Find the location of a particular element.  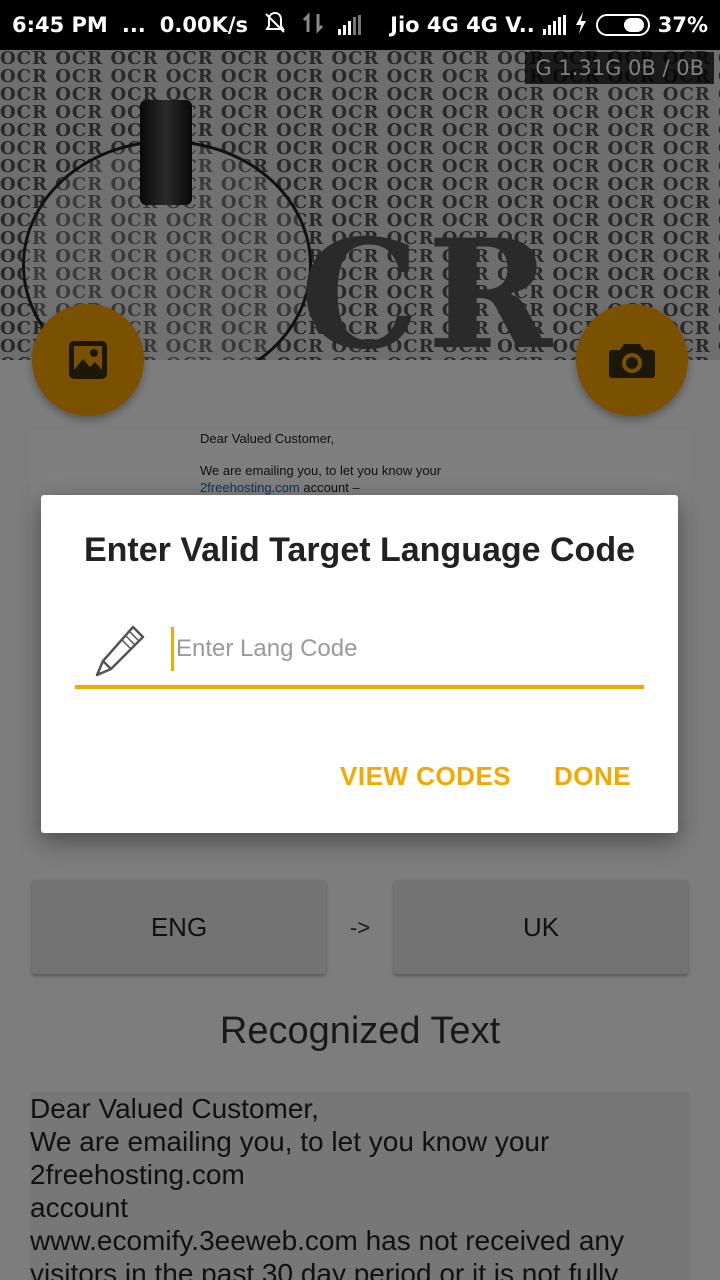

lang-code-input is located at coordinates (401, 649).